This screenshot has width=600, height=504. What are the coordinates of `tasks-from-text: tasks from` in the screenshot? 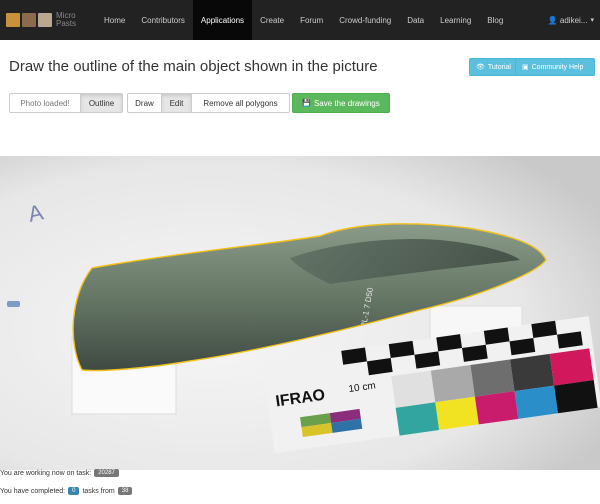 It's located at (98, 491).